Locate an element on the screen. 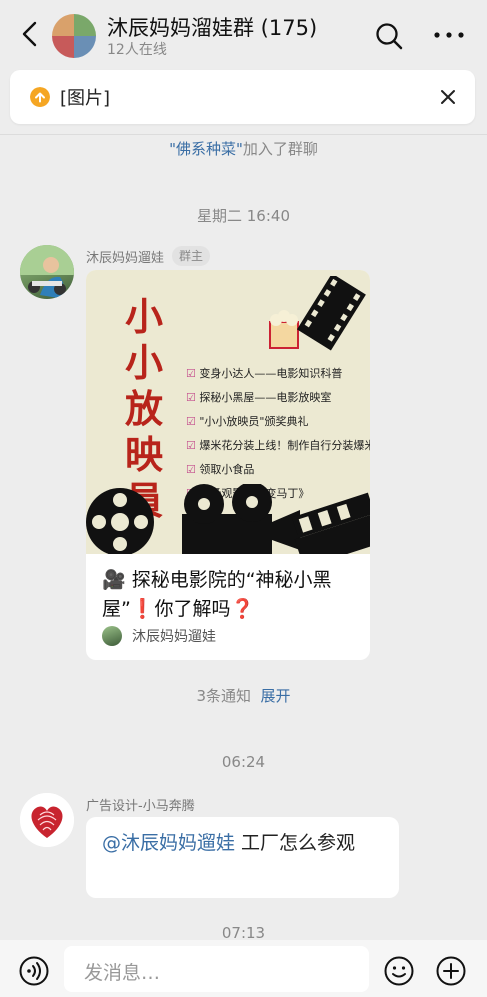 Image resolution: width=487 pixels, height=997 pixels. collapsed-notifications: 3条通知 展开 is located at coordinates (243, 695).